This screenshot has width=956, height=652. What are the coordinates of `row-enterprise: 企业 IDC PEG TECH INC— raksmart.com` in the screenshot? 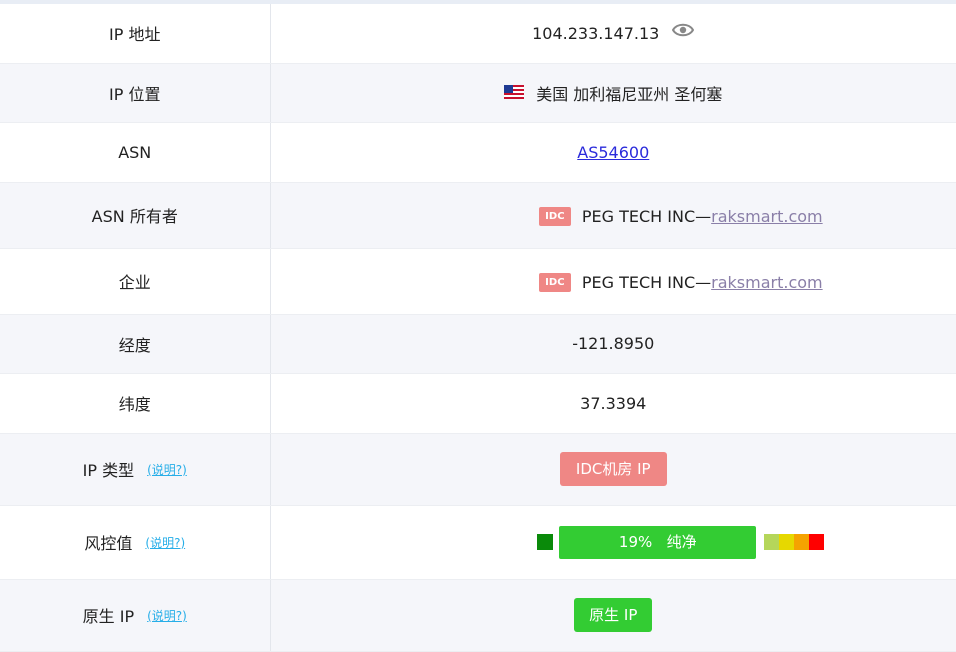 It's located at (478, 281).